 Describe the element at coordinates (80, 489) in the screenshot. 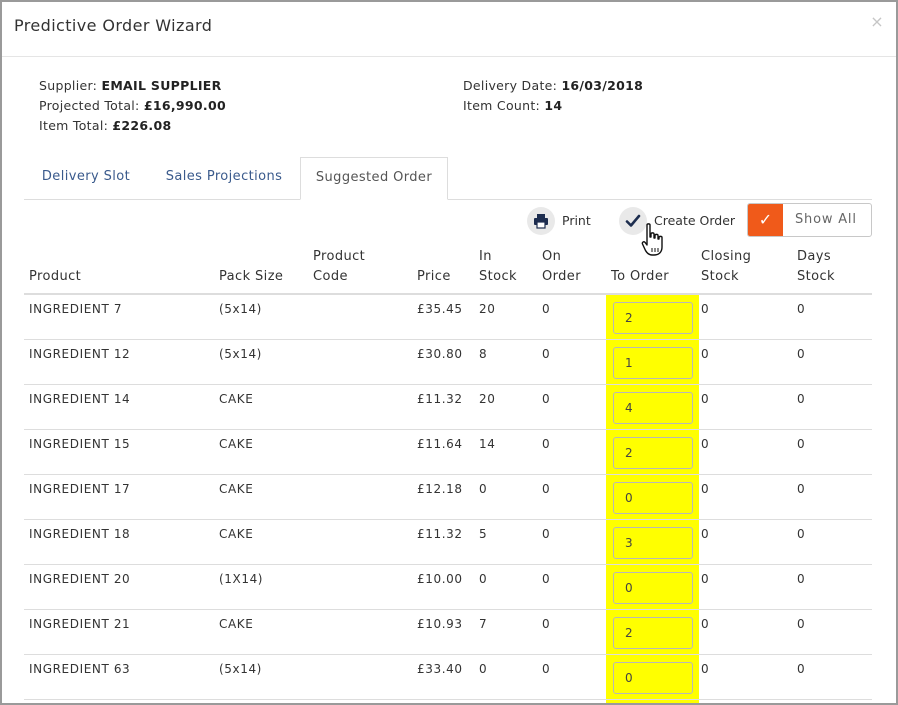

I see `cell-product: INGREDIENT 17` at that location.